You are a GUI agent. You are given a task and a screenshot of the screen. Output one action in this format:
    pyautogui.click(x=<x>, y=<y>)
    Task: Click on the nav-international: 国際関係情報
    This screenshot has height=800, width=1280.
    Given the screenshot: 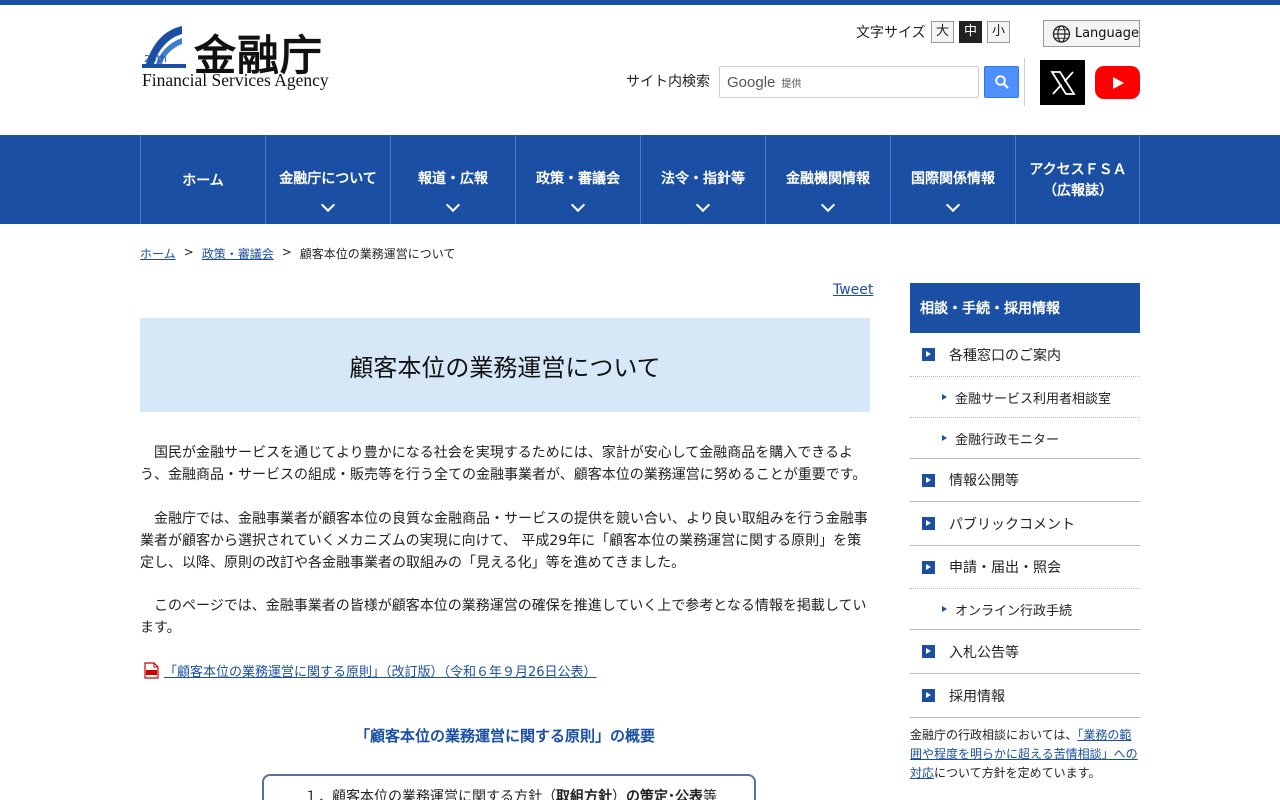 What is the action you would take?
    pyautogui.click(x=952, y=179)
    